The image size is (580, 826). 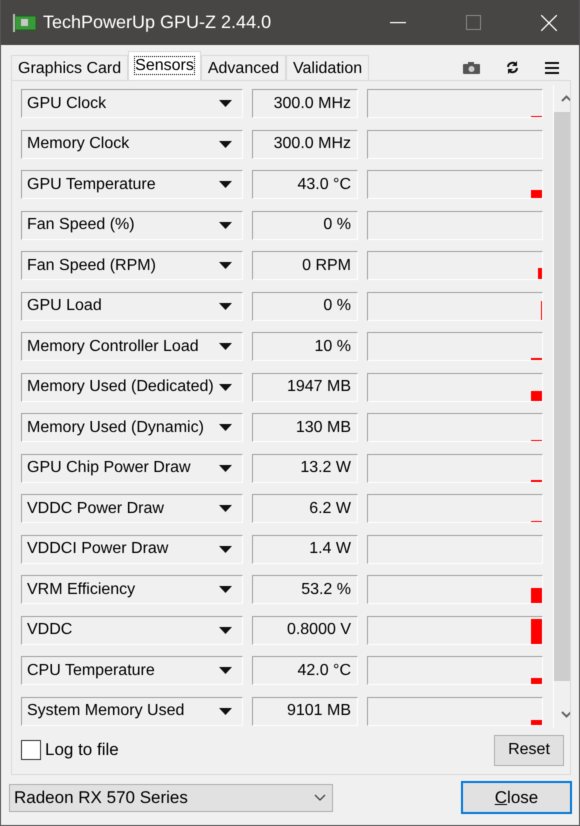 I want to click on sensor-dropdown: VDDCI Power Draw, so click(x=132, y=549).